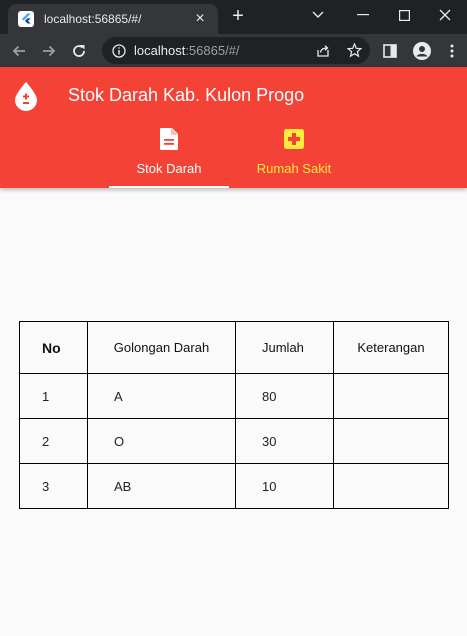 Image resolution: width=467 pixels, height=636 pixels. I want to click on cell-golongan: AB, so click(161, 486).